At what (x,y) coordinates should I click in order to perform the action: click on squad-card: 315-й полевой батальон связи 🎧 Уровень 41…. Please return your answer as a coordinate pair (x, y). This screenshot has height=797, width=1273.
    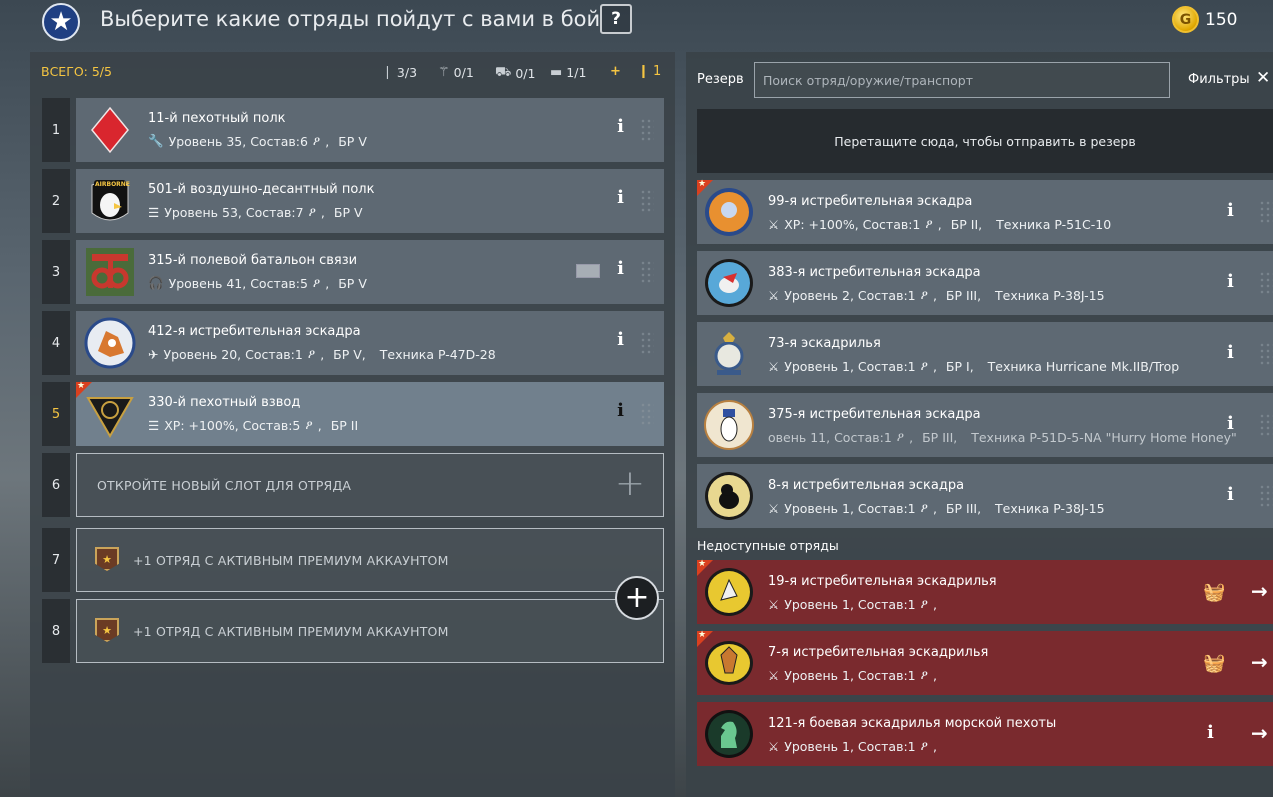
    Looking at the image, I should click on (370, 272).